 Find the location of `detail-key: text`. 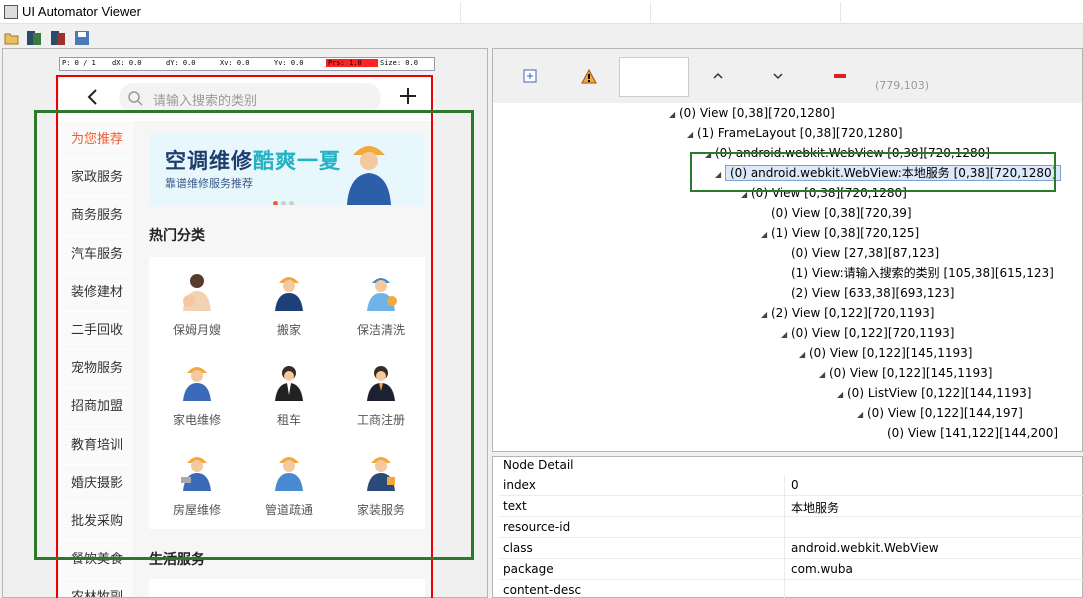

detail-key: text is located at coordinates (515, 506).